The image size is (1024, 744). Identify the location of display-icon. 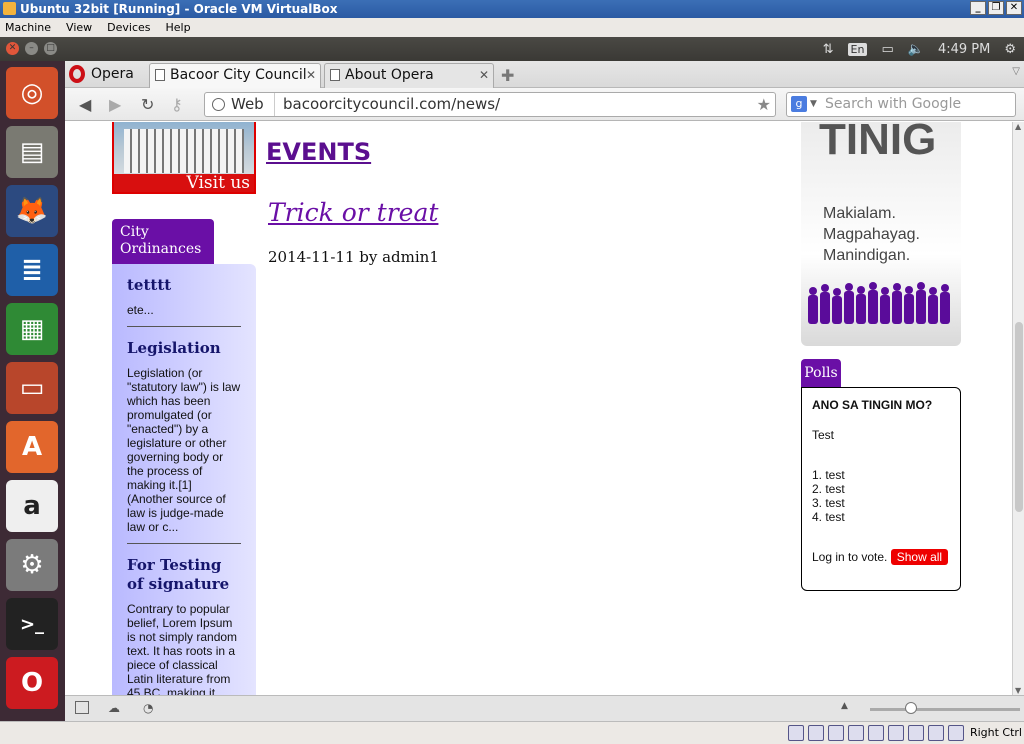
(896, 733).